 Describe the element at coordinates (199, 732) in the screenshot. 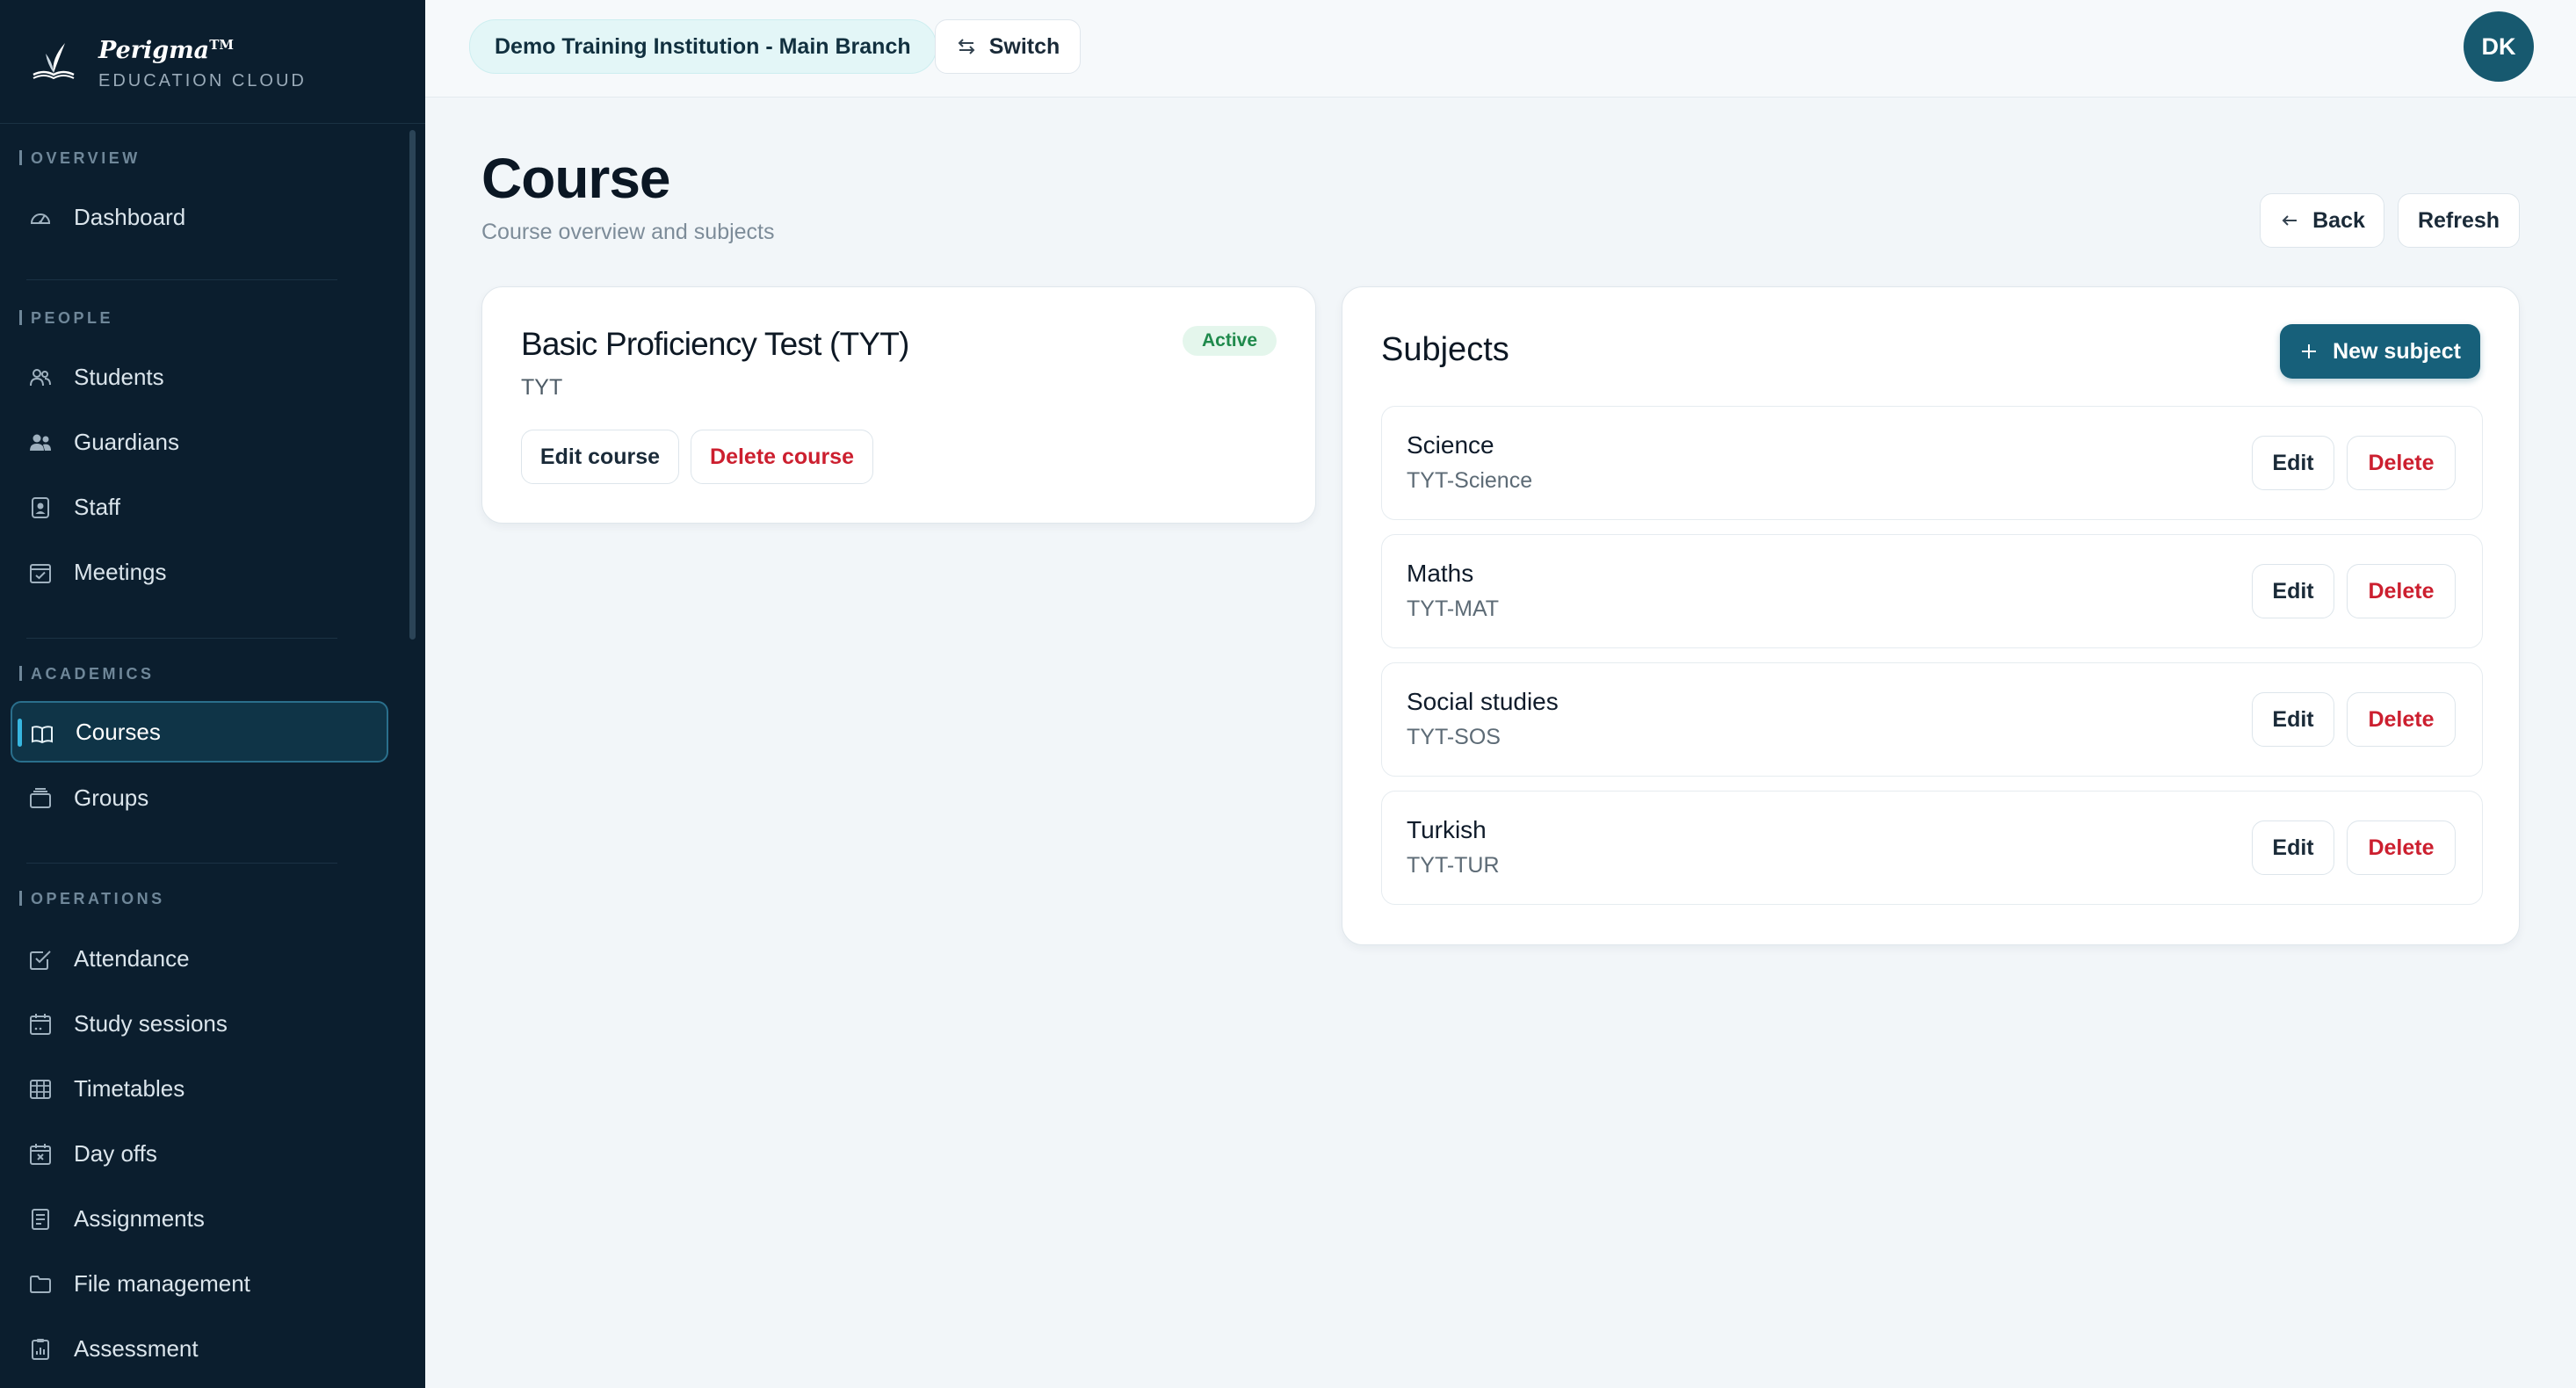

I see `sidebar-item-courses: Courses` at that location.